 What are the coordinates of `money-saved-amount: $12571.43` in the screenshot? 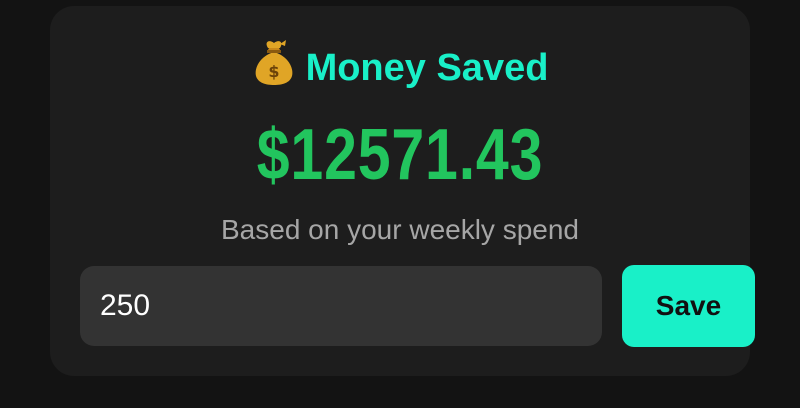 It's located at (400, 155).